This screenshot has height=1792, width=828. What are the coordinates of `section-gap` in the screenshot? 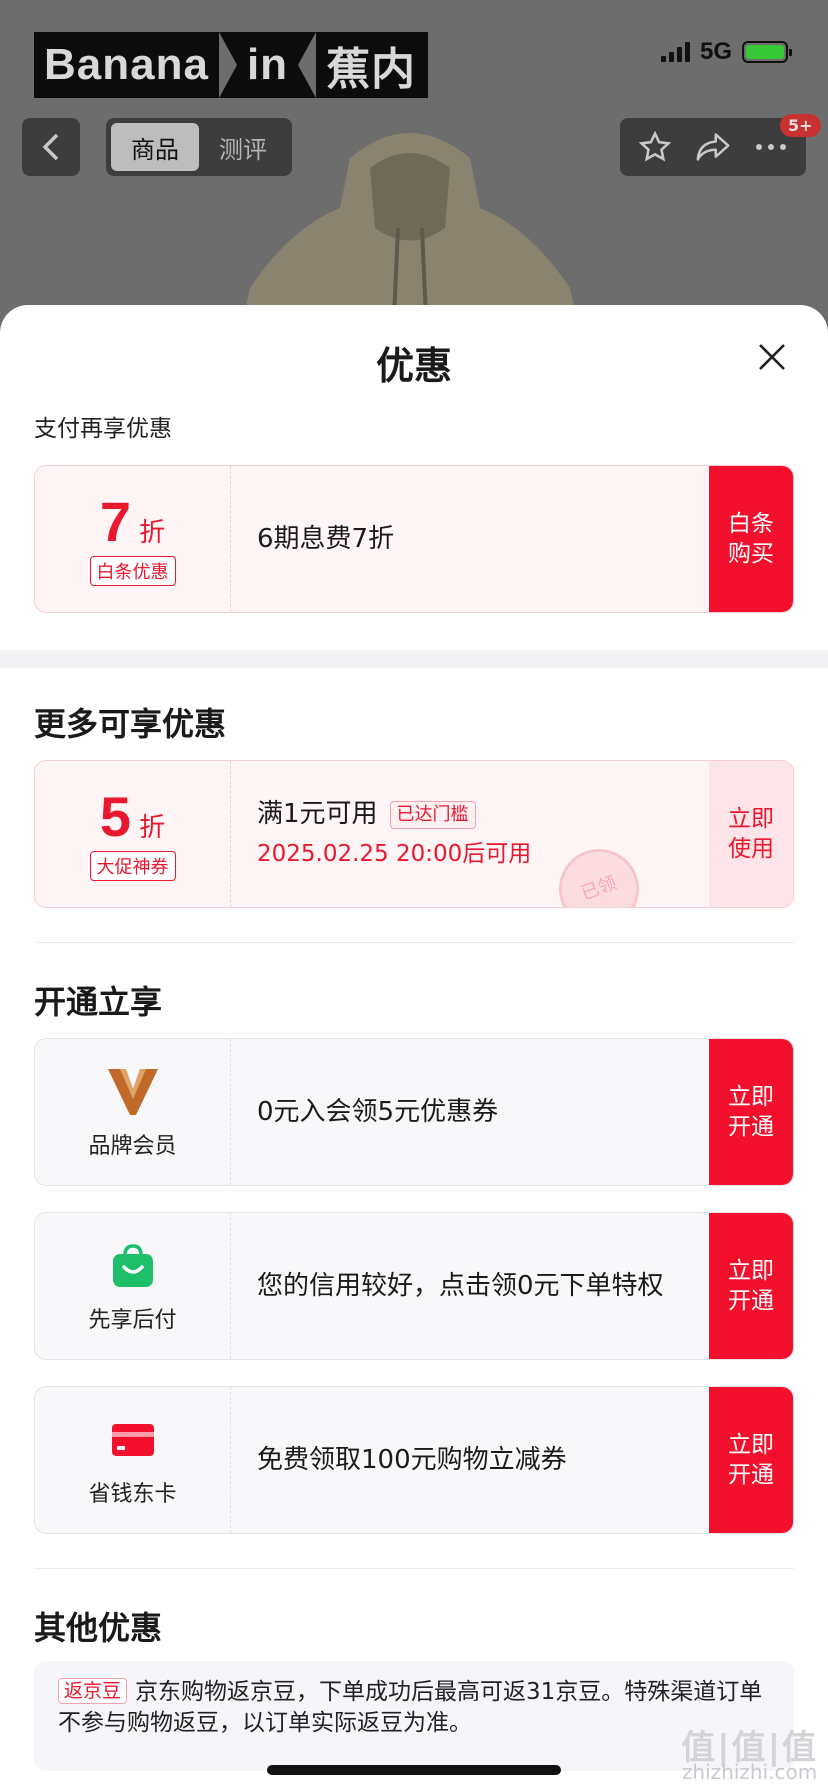 It's located at (414, 659).